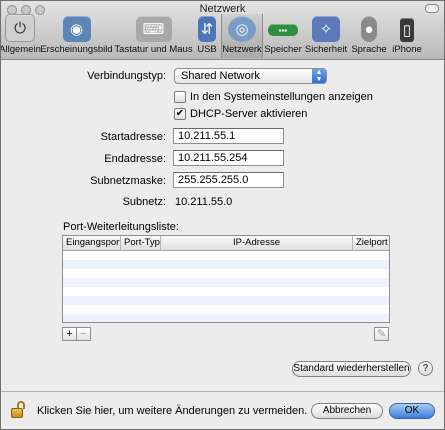 The width and height of the screenshot is (445, 430). What do you see at coordinates (180, 114) in the screenshot?
I see `checkmark-icon: ✔` at bounding box center [180, 114].